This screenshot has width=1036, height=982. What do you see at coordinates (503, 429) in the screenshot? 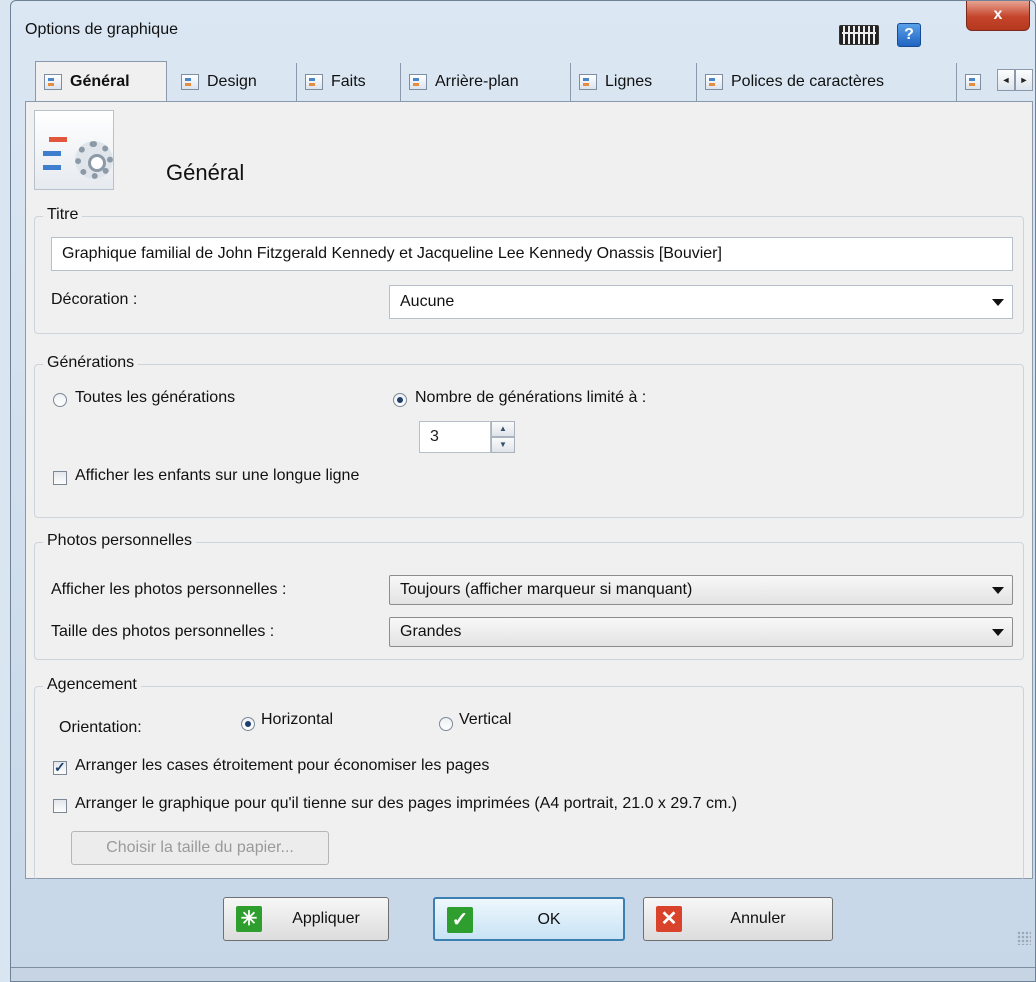
I see `spin-up-icon: ▲` at bounding box center [503, 429].